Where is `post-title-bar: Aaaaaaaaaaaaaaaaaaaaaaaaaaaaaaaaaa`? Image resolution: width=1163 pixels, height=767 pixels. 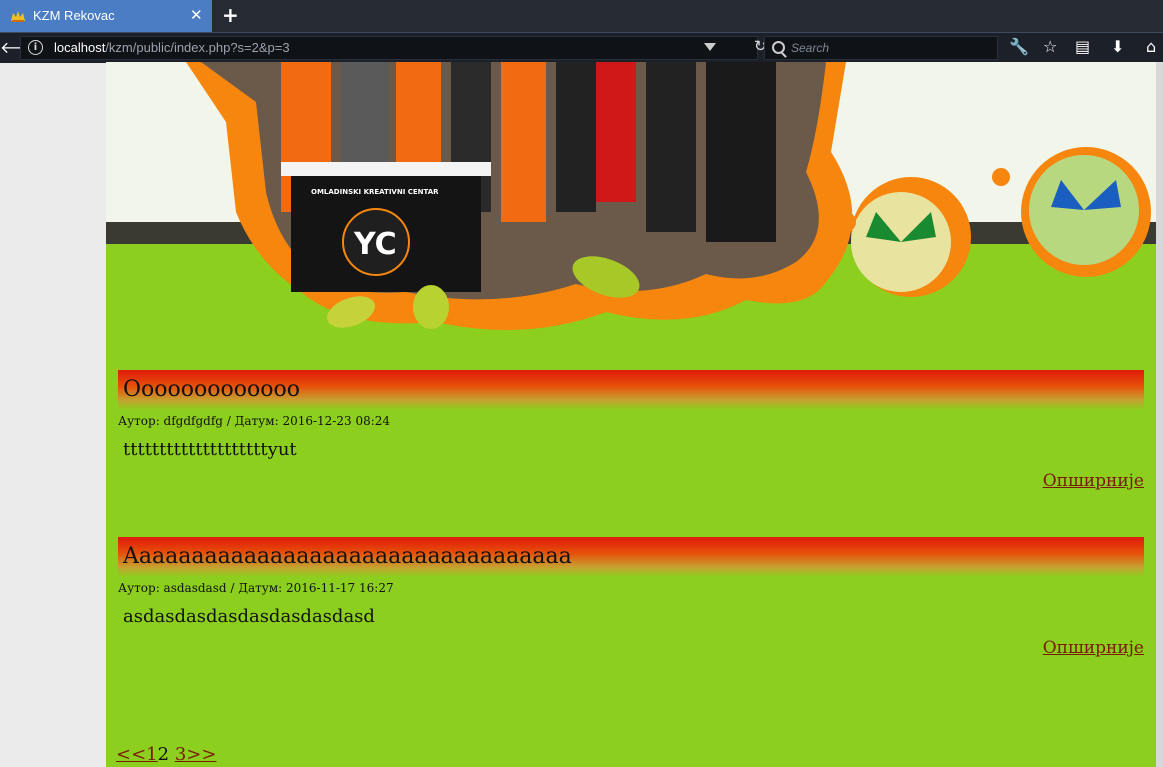
post-title-bar: Aaaaaaaaaaaaaaaaaaaaaaaaaaaaaaaaaa is located at coordinates (631, 557).